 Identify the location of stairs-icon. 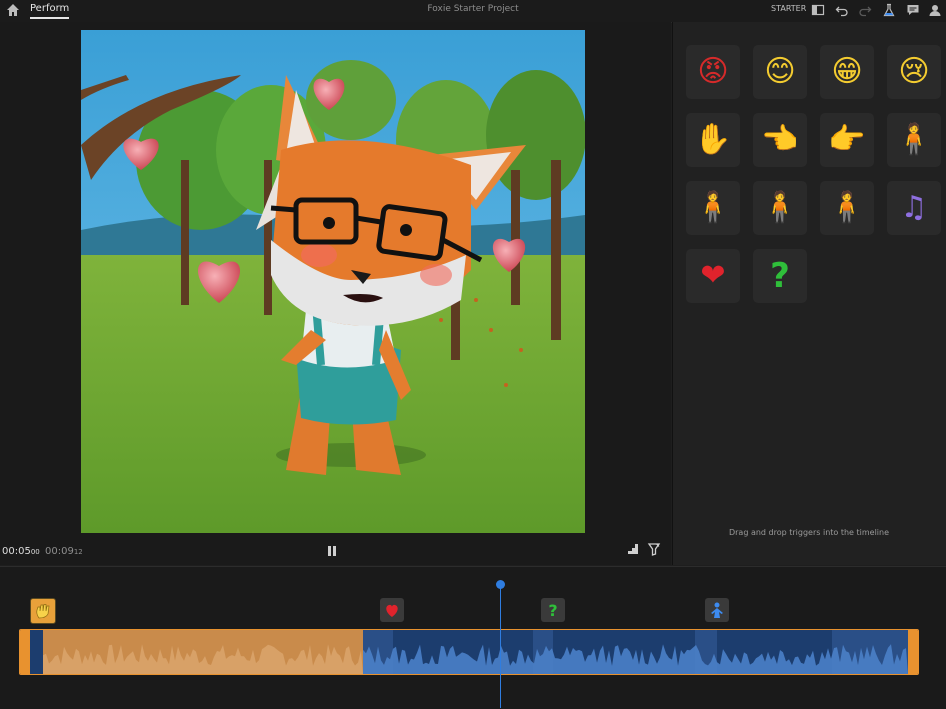
(633, 549).